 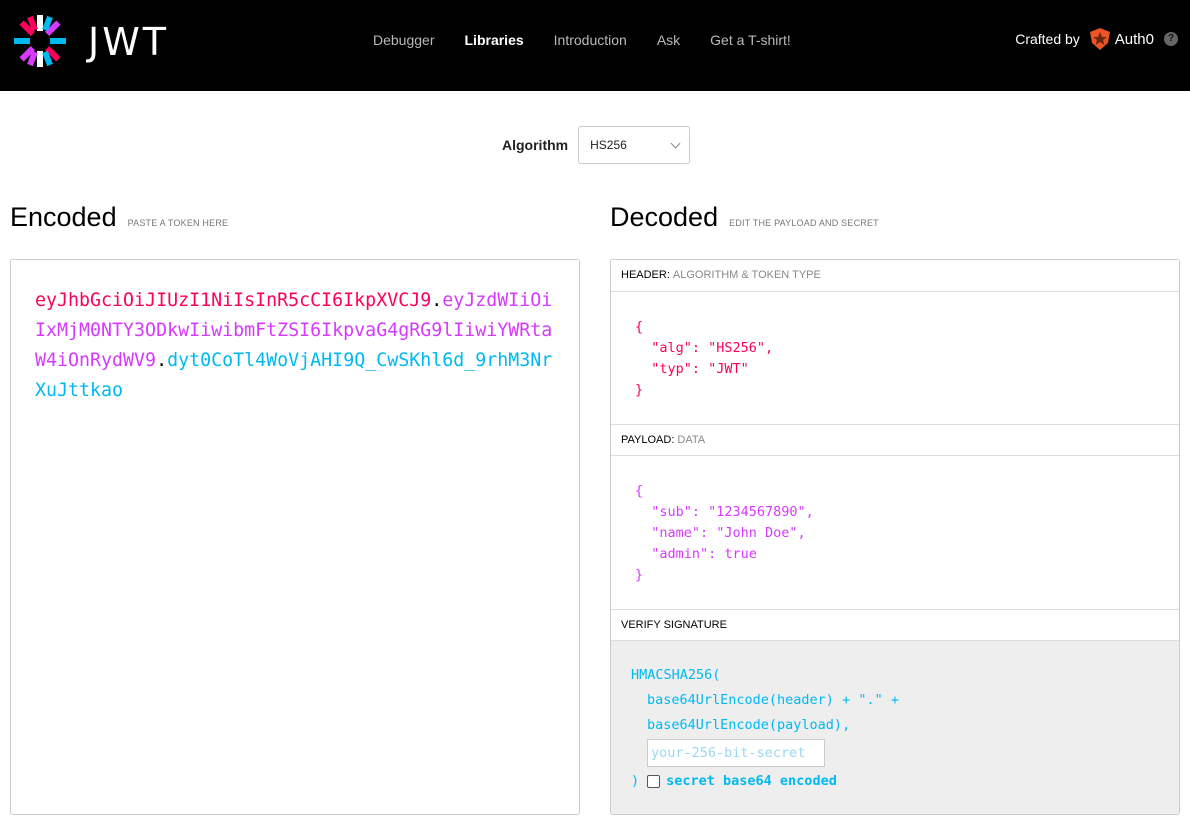 What do you see at coordinates (895, 358) in the screenshot?
I see `header-json-editor: { "alg": "HS256", "typ": "JWT" }` at bounding box center [895, 358].